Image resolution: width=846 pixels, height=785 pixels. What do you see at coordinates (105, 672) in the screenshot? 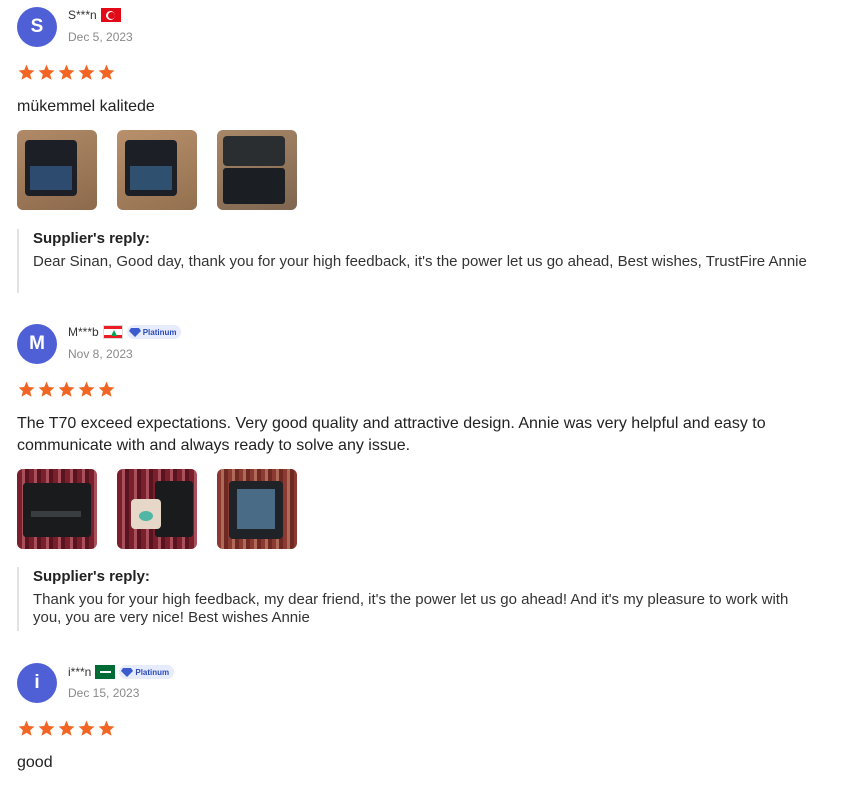
I see `saudi-arabia-flag-icon` at bounding box center [105, 672].